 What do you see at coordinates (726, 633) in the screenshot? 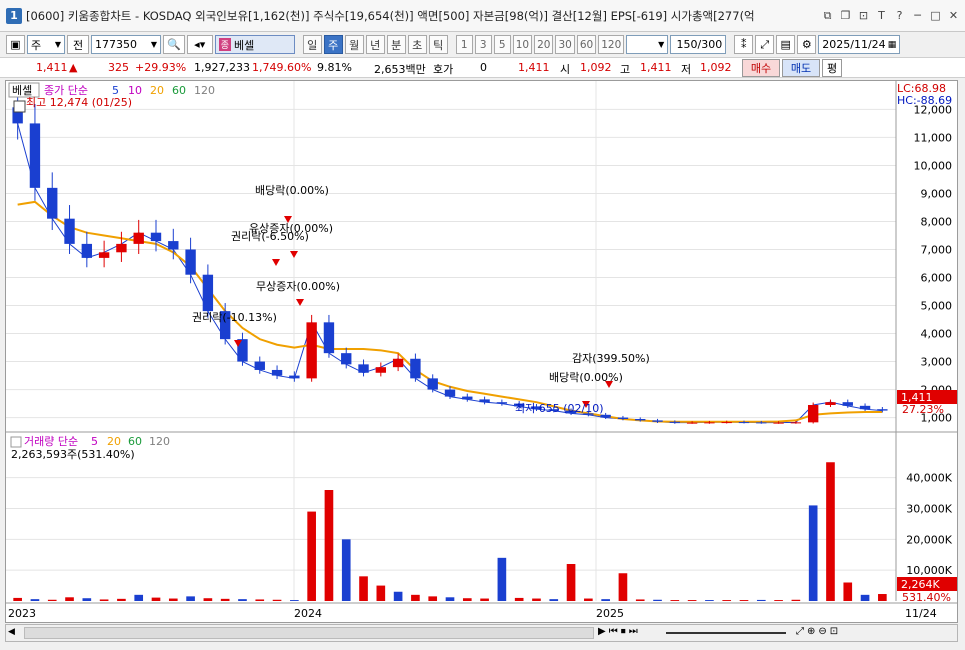
I see `zoom-slider` at bounding box center [726, 633].